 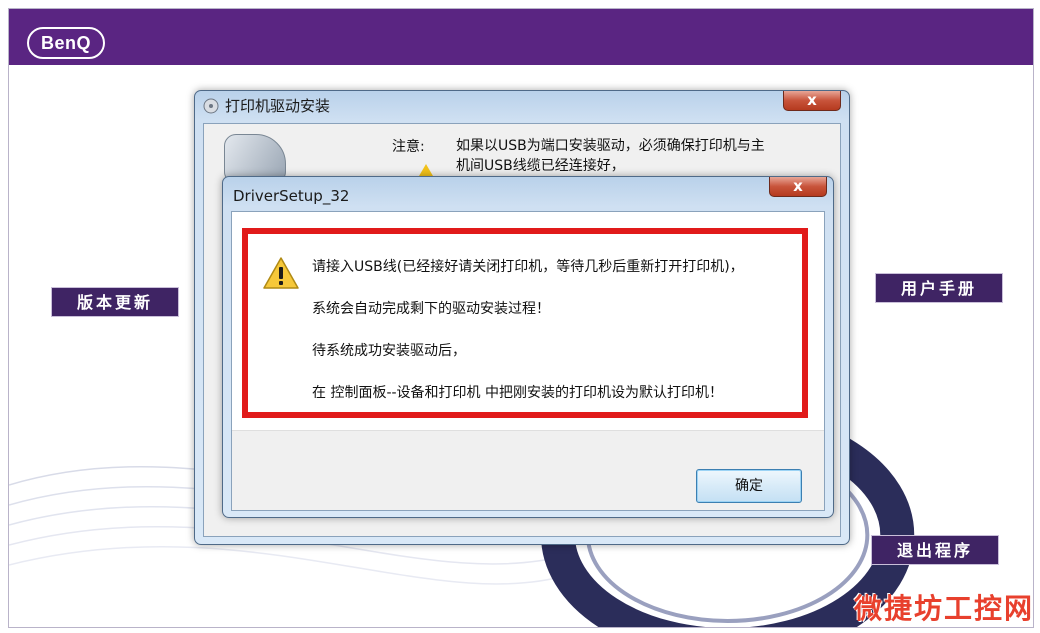 I want to click on driver-install-close-button: x, so click(x=812, y=101).